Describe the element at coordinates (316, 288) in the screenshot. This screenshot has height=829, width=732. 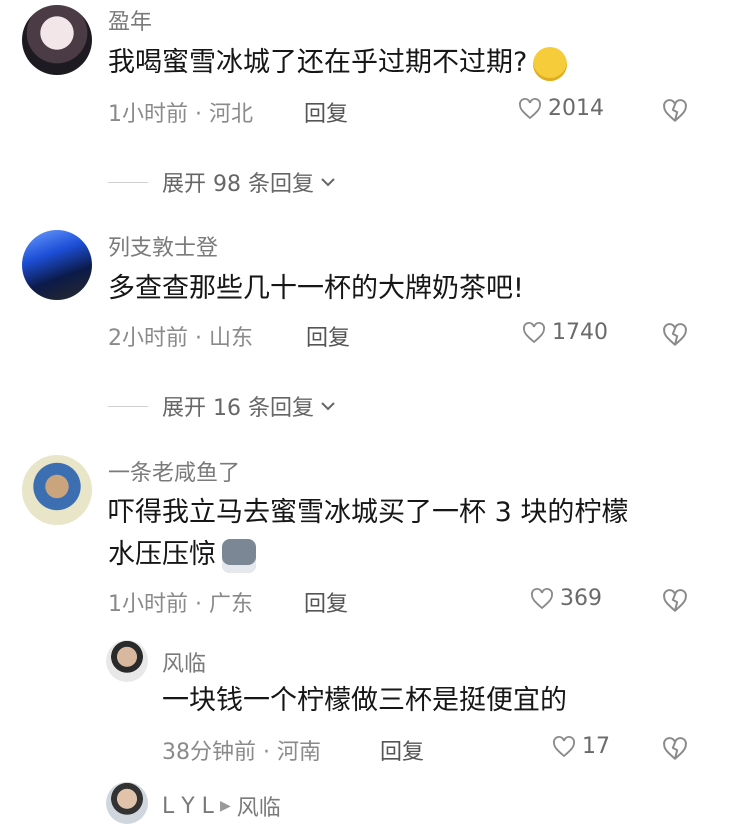
I see `comment-text: 多查查那些几十一杯的大牌奶茶吧!` at that location.